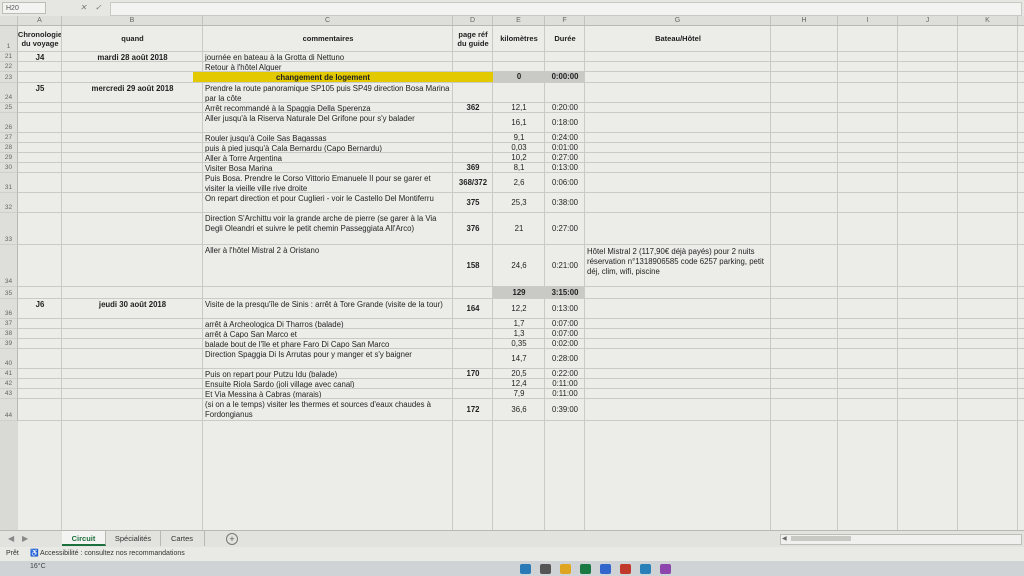 Image resolution: width=1024 pixels, height=576 pixels. Describe the element at coordinates (328, 157) in the screenshot. I see `cell-c: Aller à Torre Argentina` at that location.